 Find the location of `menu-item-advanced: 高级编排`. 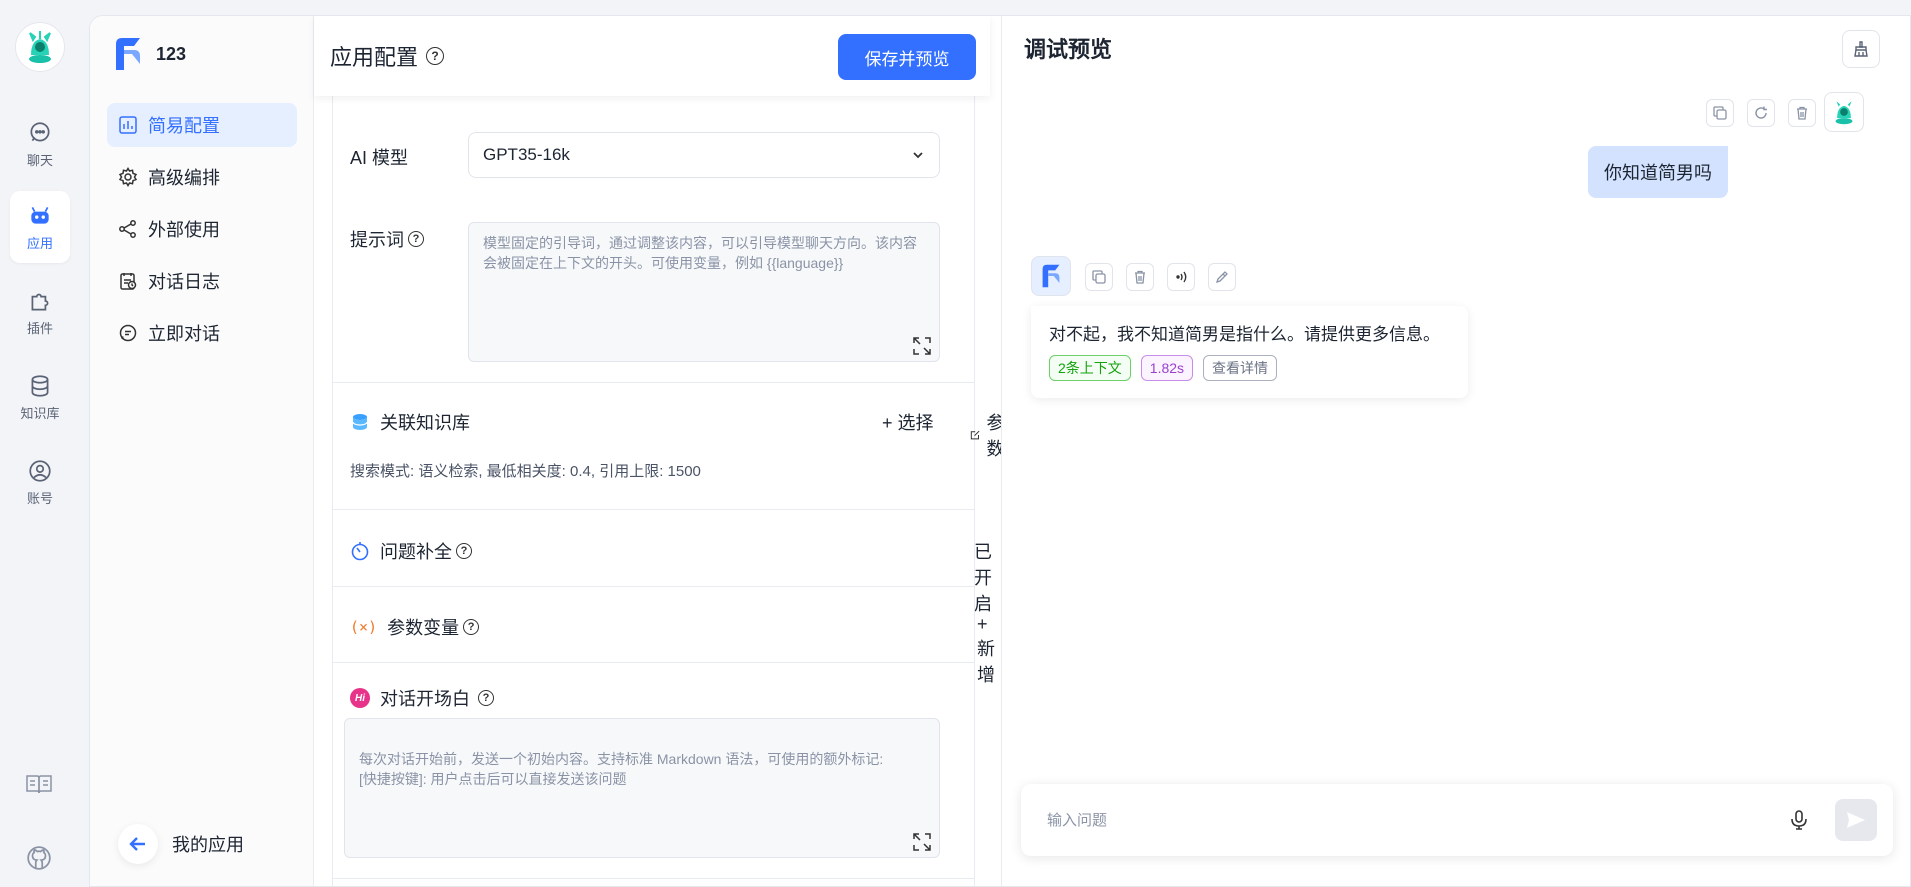

menu-item-advanced: 高级编排 is located at coordinates (202, 177).